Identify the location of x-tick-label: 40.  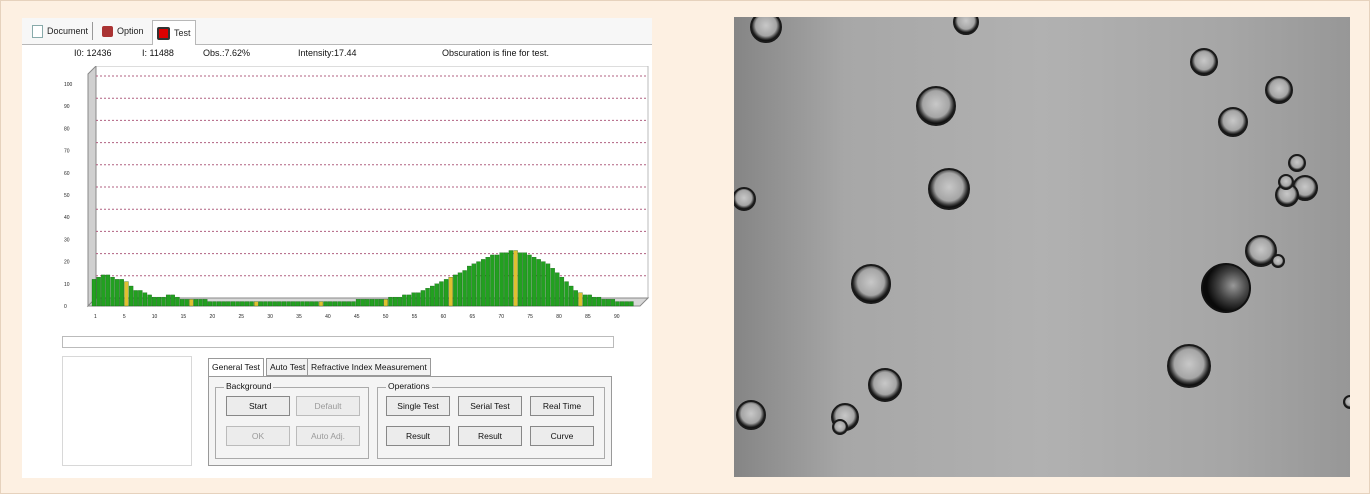
(328, 317).